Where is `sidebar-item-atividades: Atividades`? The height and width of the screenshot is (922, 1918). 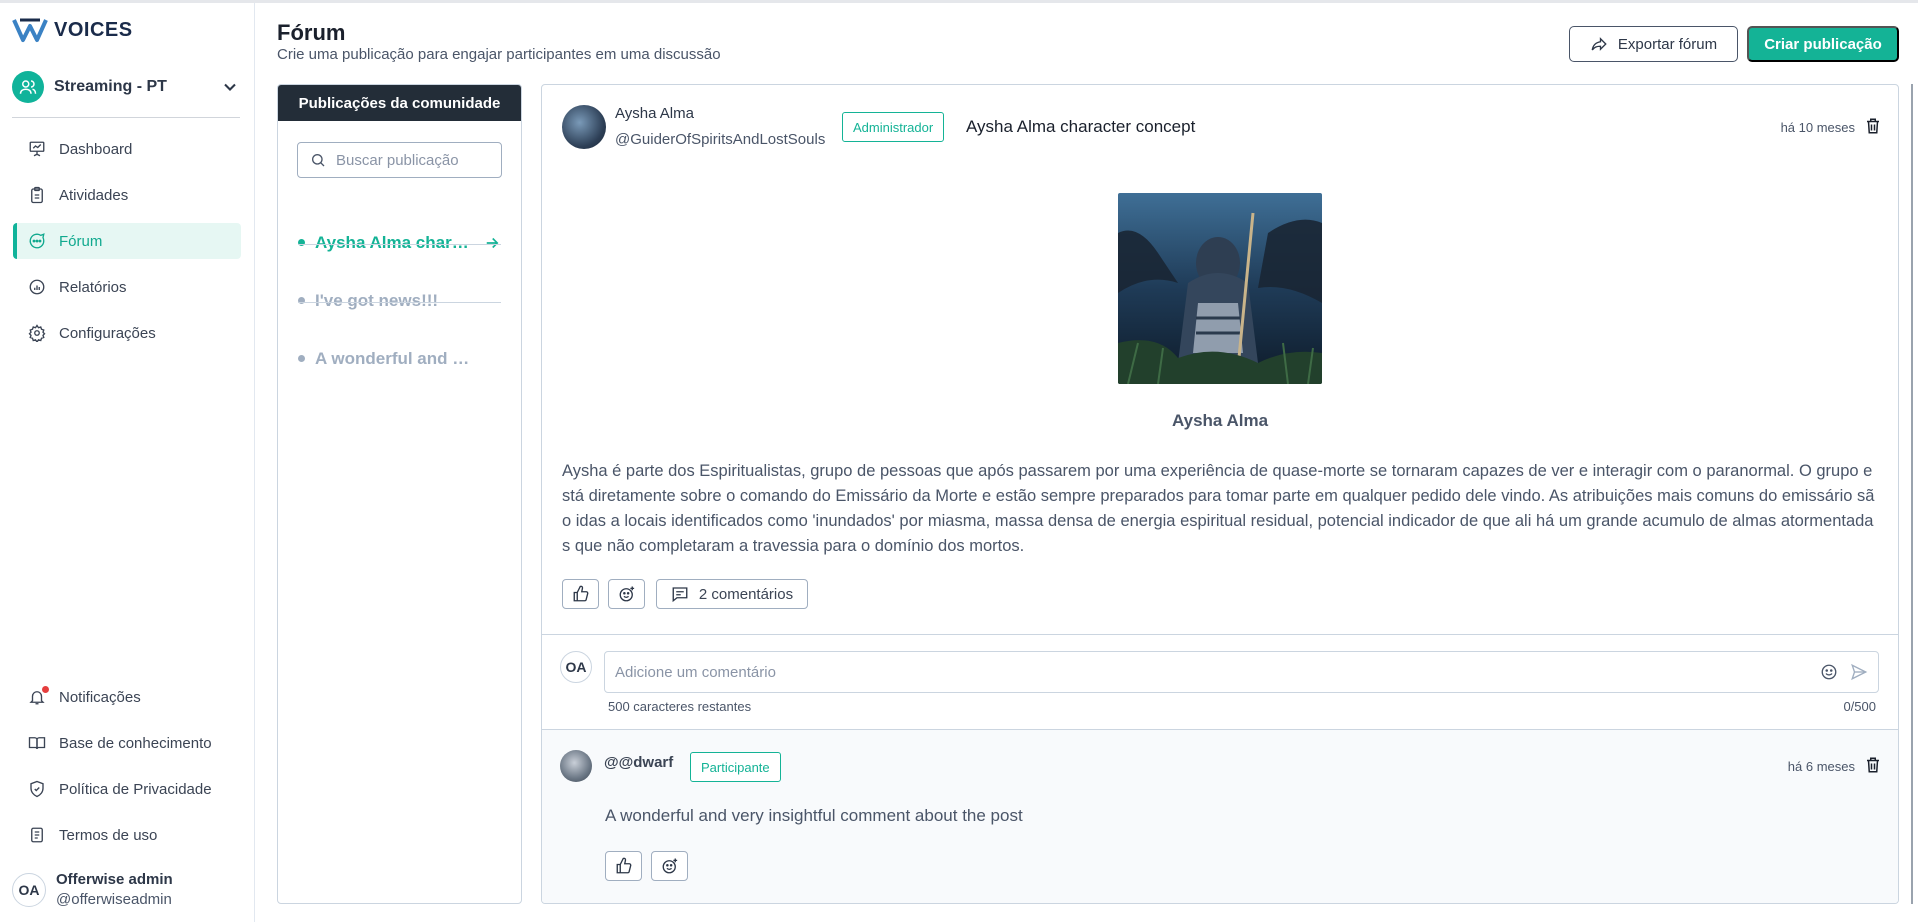 sidebar-item-atividades: Atividades is located at coordinates (127, 195).